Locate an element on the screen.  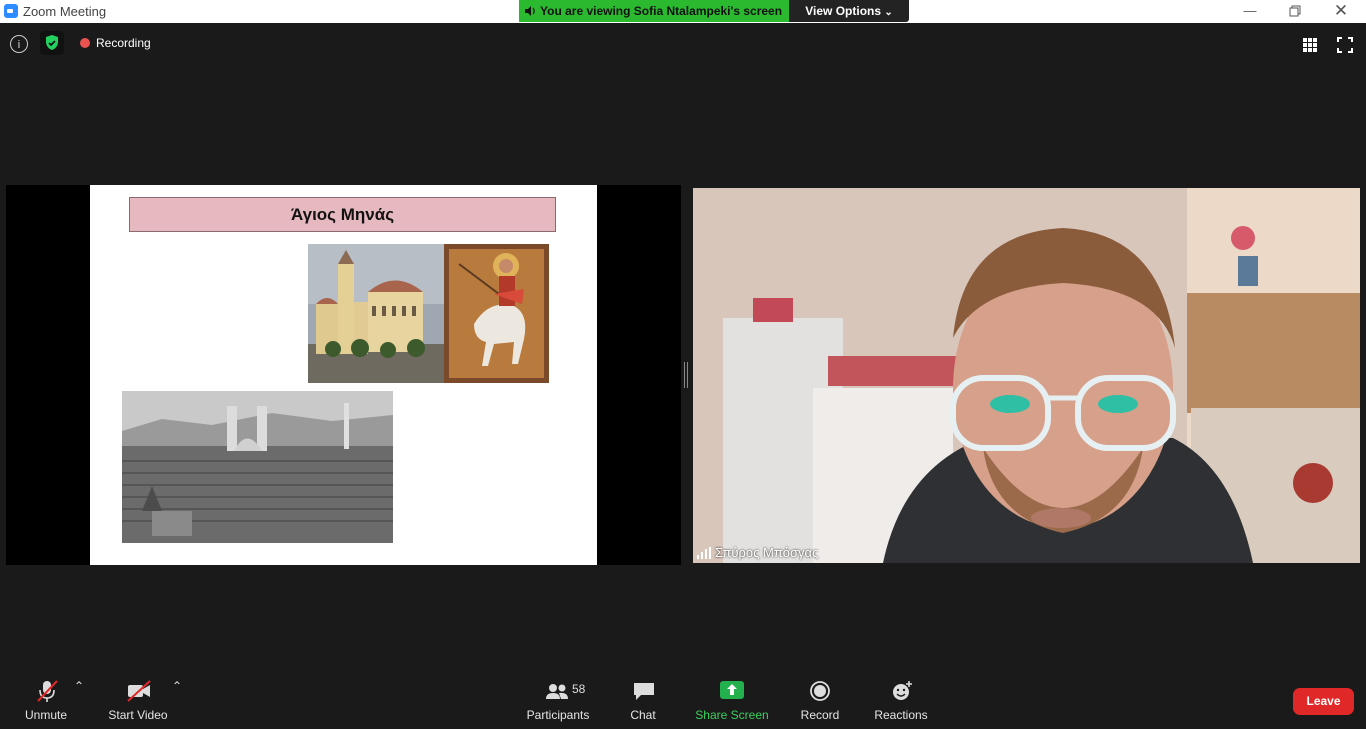
chat-icon is located at coordinates (644, 691).